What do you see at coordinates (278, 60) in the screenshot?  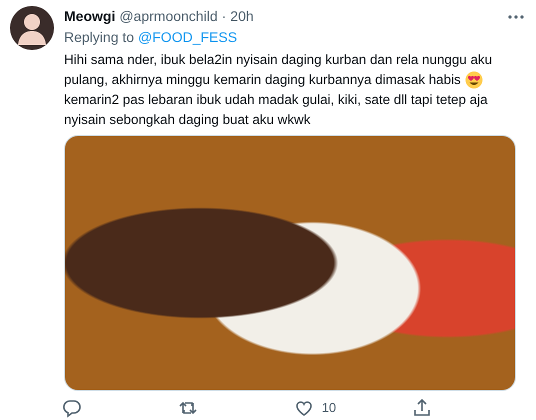 I see `tweet-text: Hihi sama nder, ibuk bela2in nyisain daging kurban dan rela nunggu aku` at bounding box center [278, 60].